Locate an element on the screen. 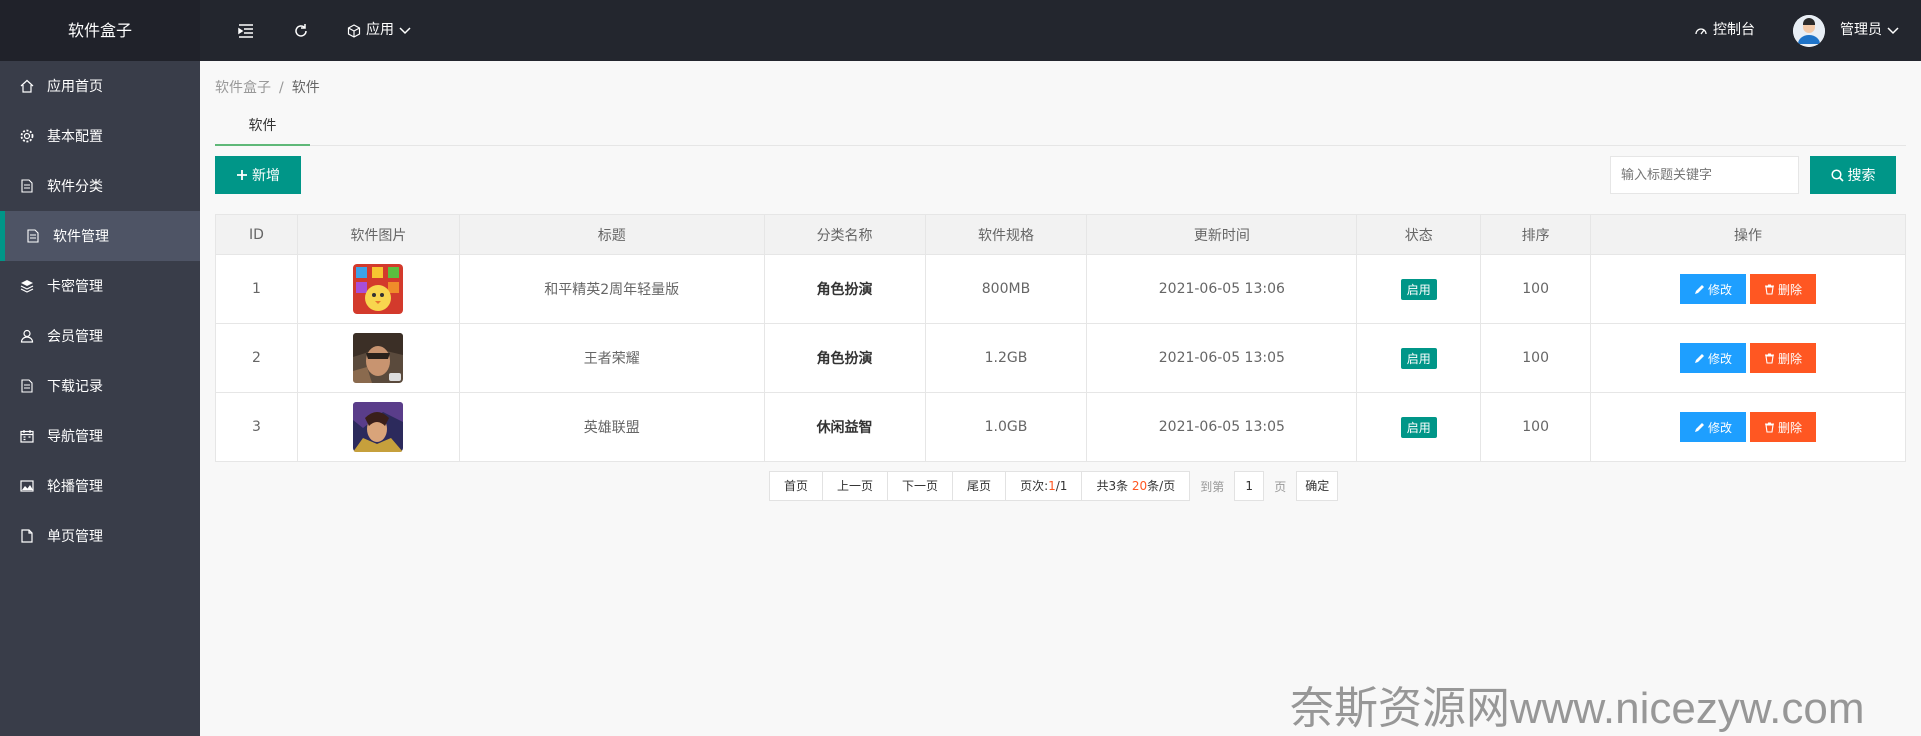  column-header: 分类名称 is located at coordinates (844, 234).